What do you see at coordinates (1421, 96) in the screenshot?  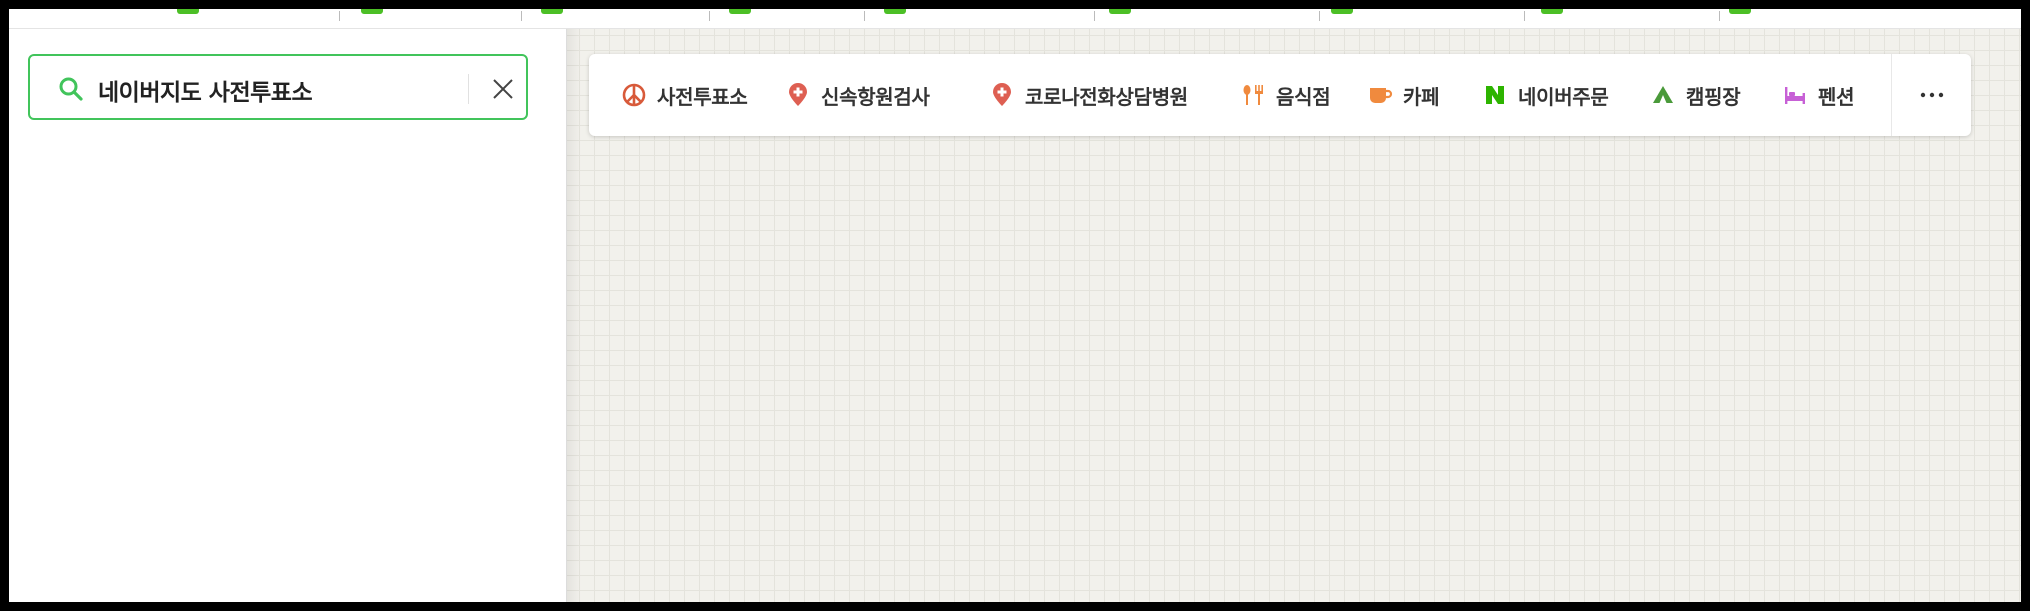 I see `category-label: 카페` at bounding box center [1421, 96].